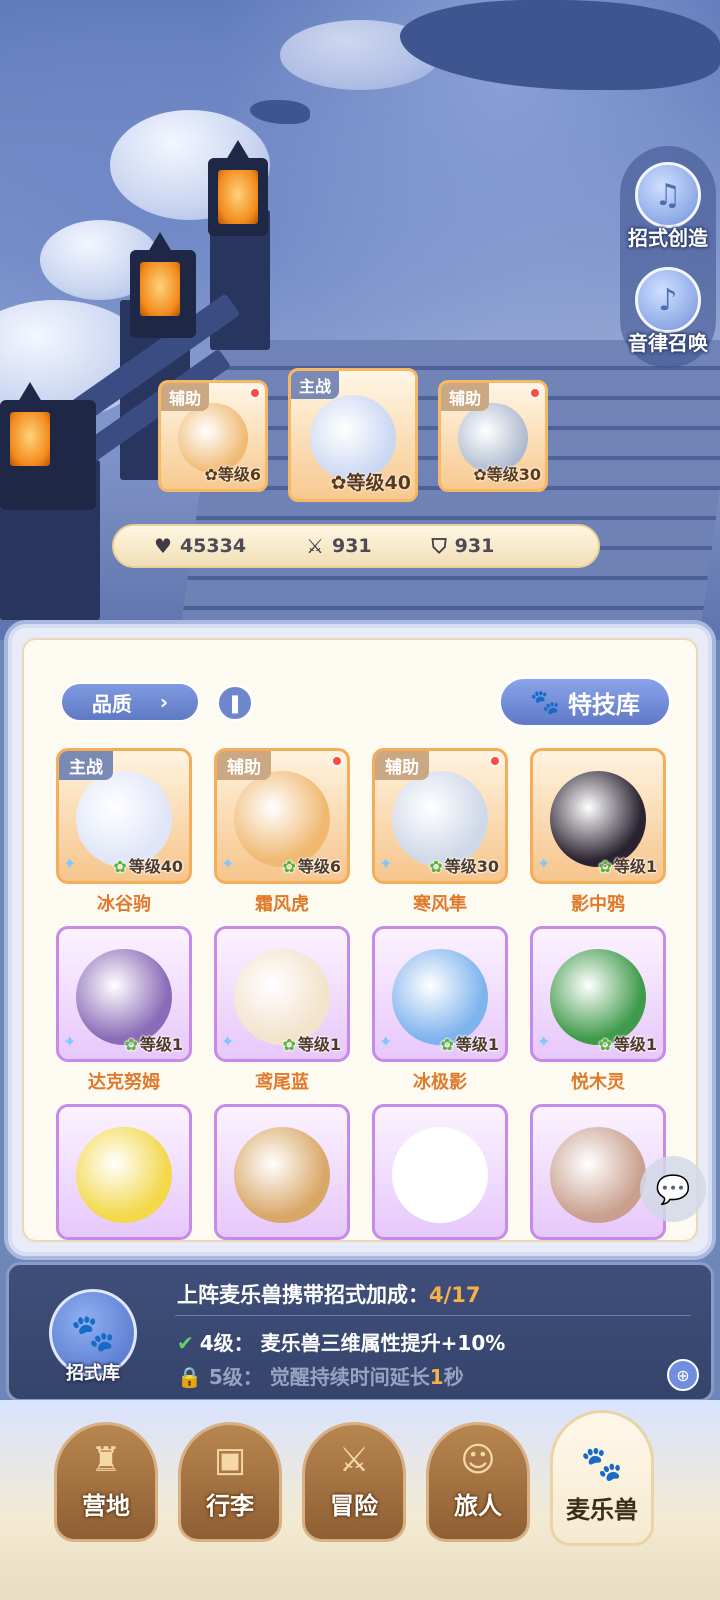 The height and width of the screenshot is (1600, 720). Describe the element at coordinates (602, 1478) in the screenshot. I see `tab-pets: 🐾 麦乐兽` at that location.